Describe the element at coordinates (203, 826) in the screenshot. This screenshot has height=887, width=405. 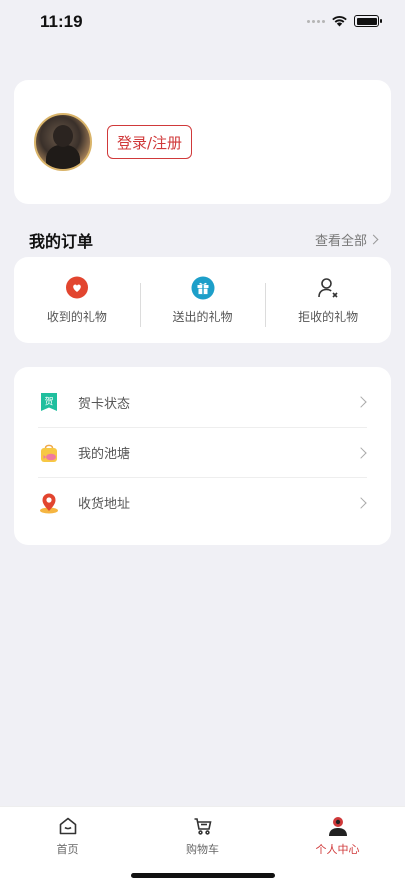
I see `cart-icon` at that location.